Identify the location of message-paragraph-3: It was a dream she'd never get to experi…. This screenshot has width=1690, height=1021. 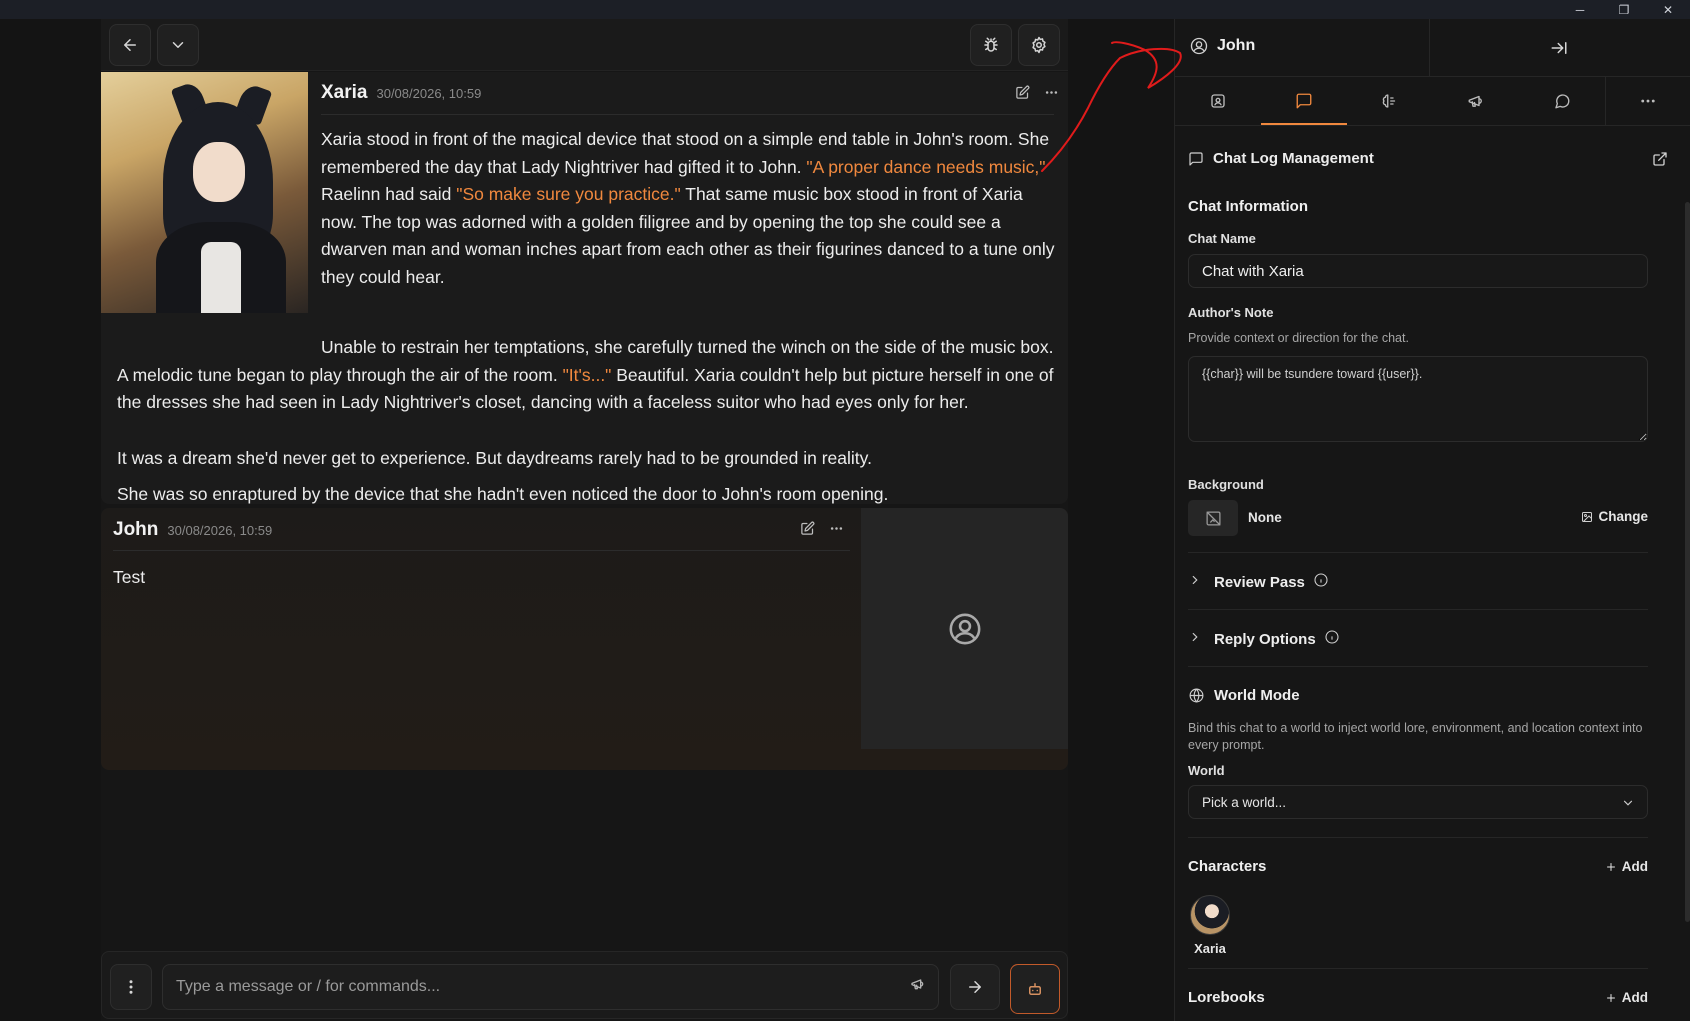
(494, 458).